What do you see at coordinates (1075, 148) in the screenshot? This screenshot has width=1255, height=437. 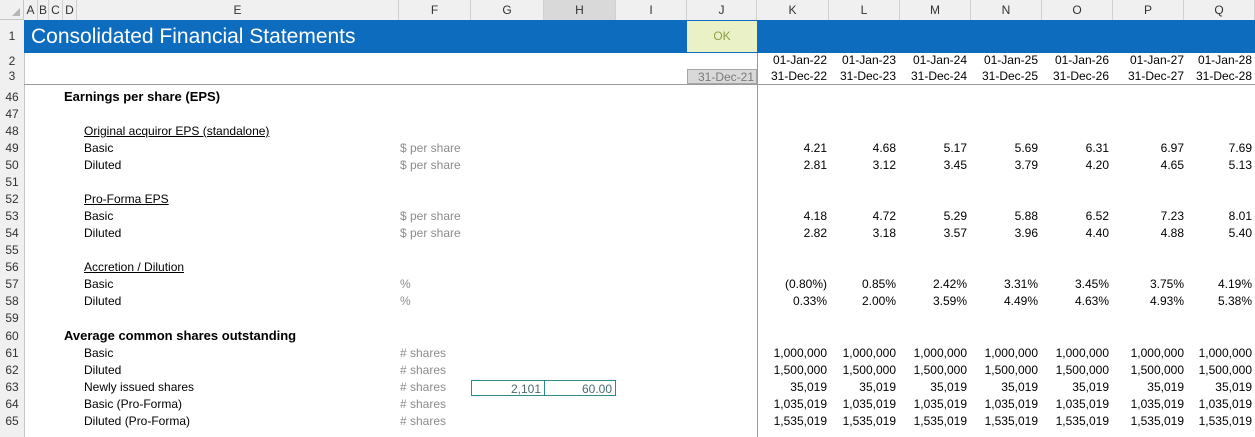 I see `value-r49-4: 6.31` at bounding box center [1075, 148].